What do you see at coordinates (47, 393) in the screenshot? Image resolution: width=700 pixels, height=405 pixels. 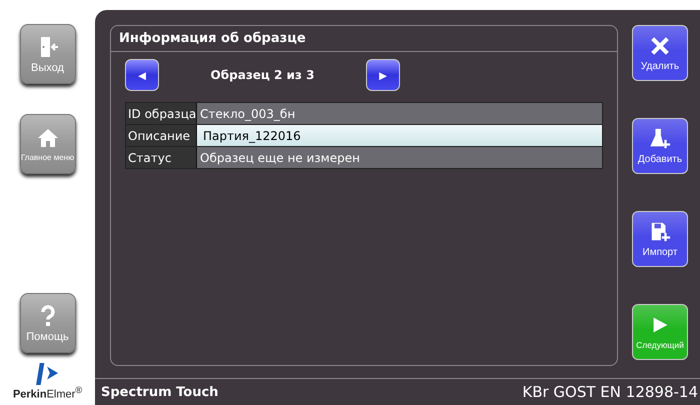 I see `logo-text: PerkinElmer$^{®}$` at bounding box center [47, 393].